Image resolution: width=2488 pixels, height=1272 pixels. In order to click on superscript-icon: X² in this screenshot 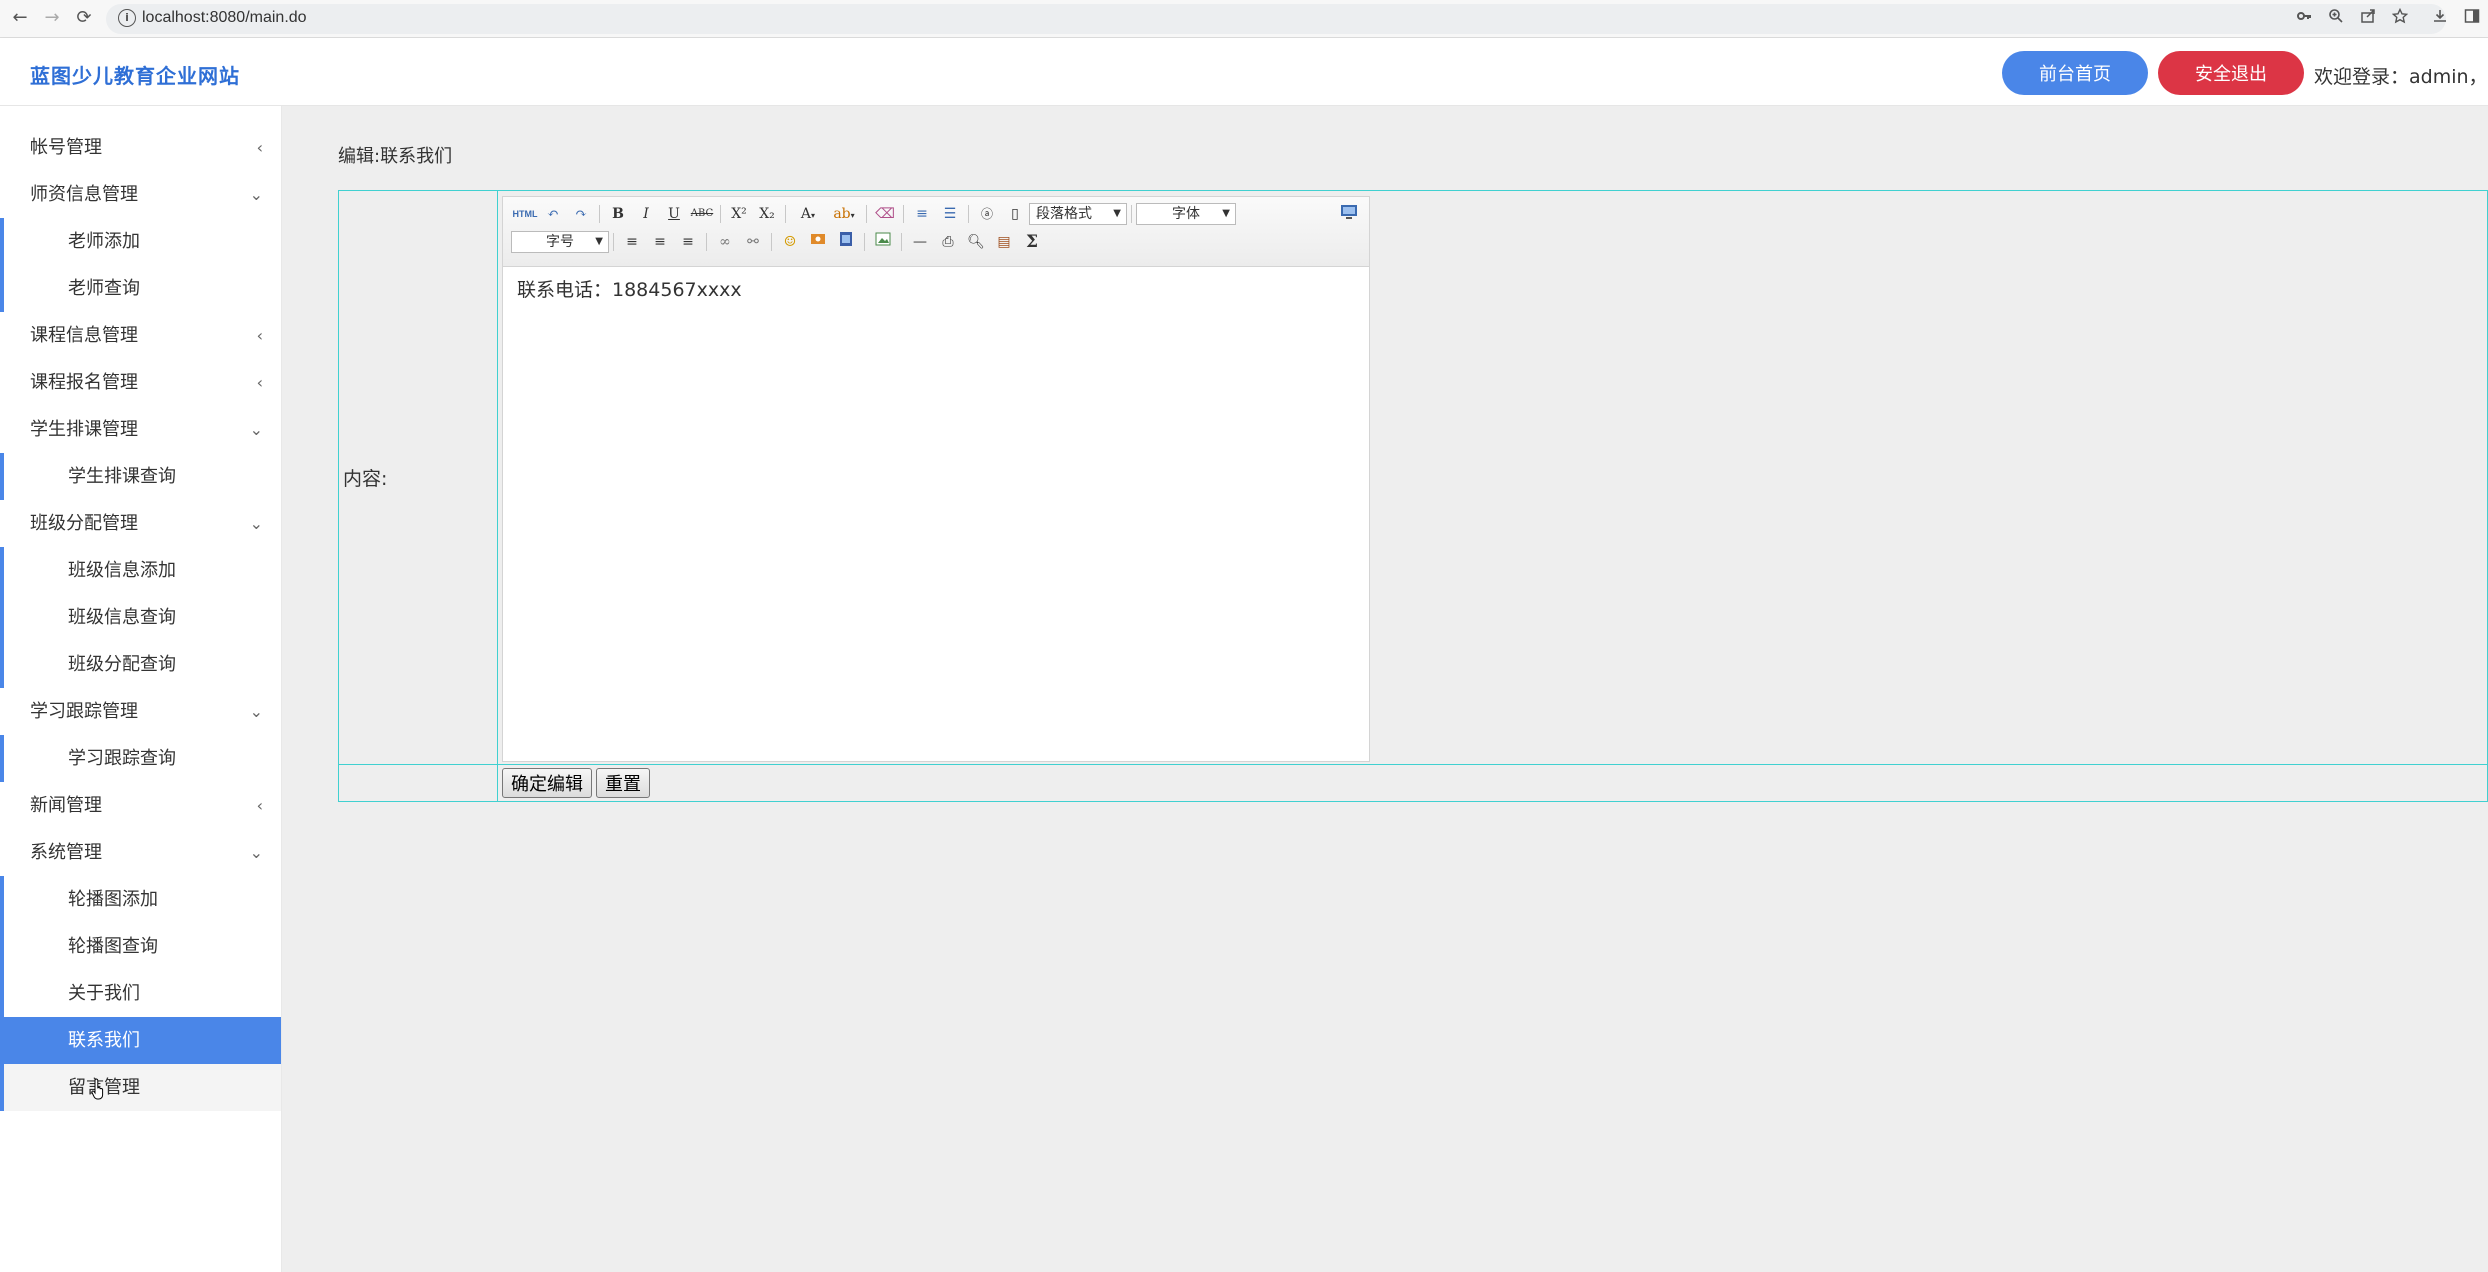, I will do `click(739, 214)`.